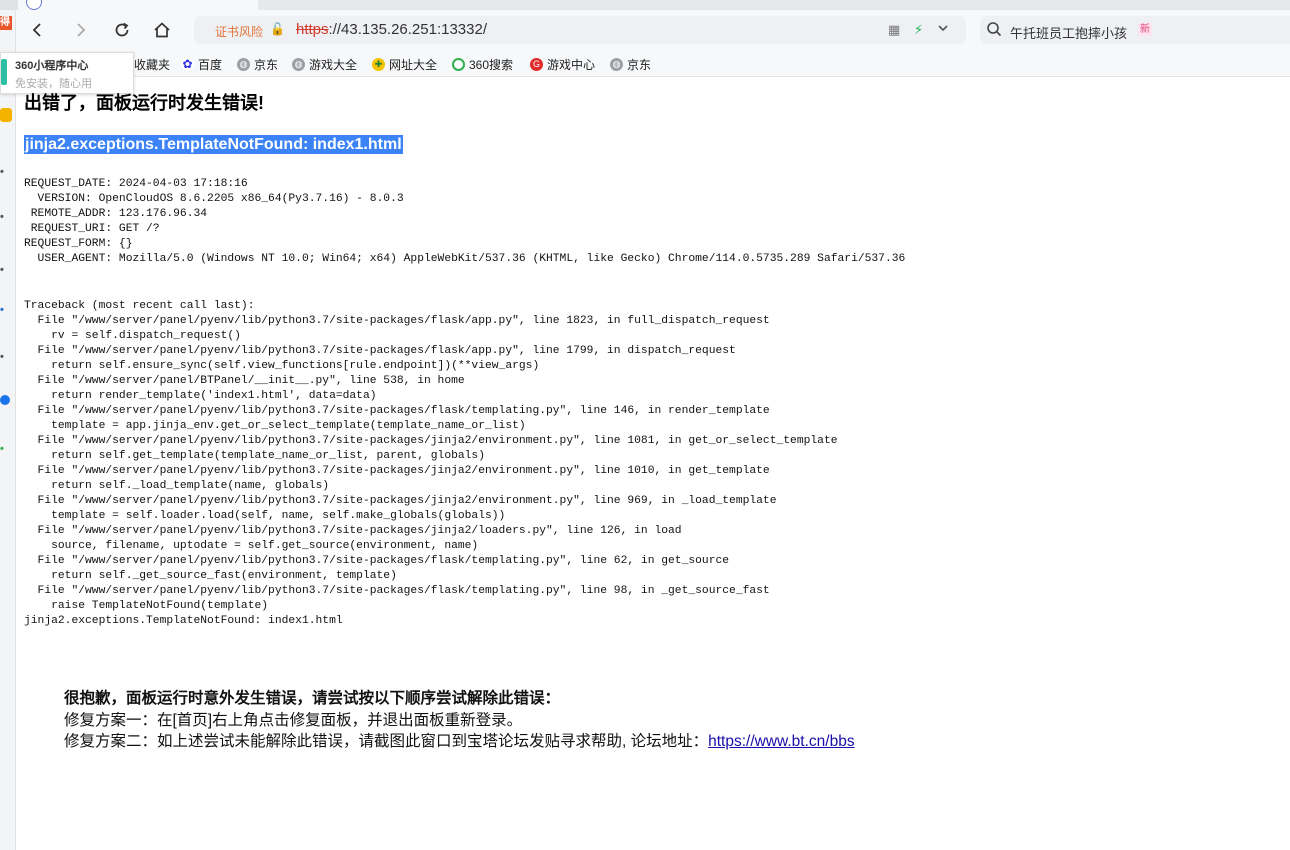 This screenshot has width=1290, height=850. Describe the element at coordinates (312, 29) in the screenshot. I see `url-scheme: https` at that location.